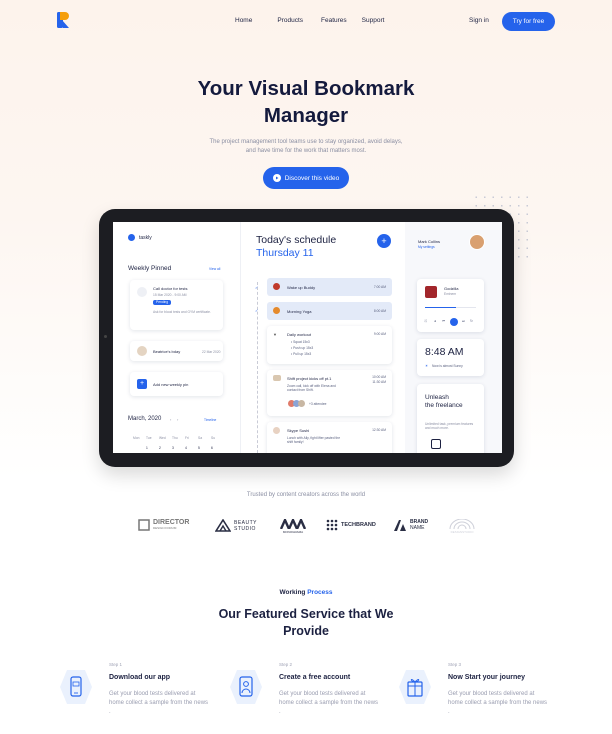 Image resolution: width=612 pixels, height=734 pixels. What do you see at coordinates (292, 592) in the screenshot?
I see `eyebrow-text: Working` at bounding box center [292, 592].